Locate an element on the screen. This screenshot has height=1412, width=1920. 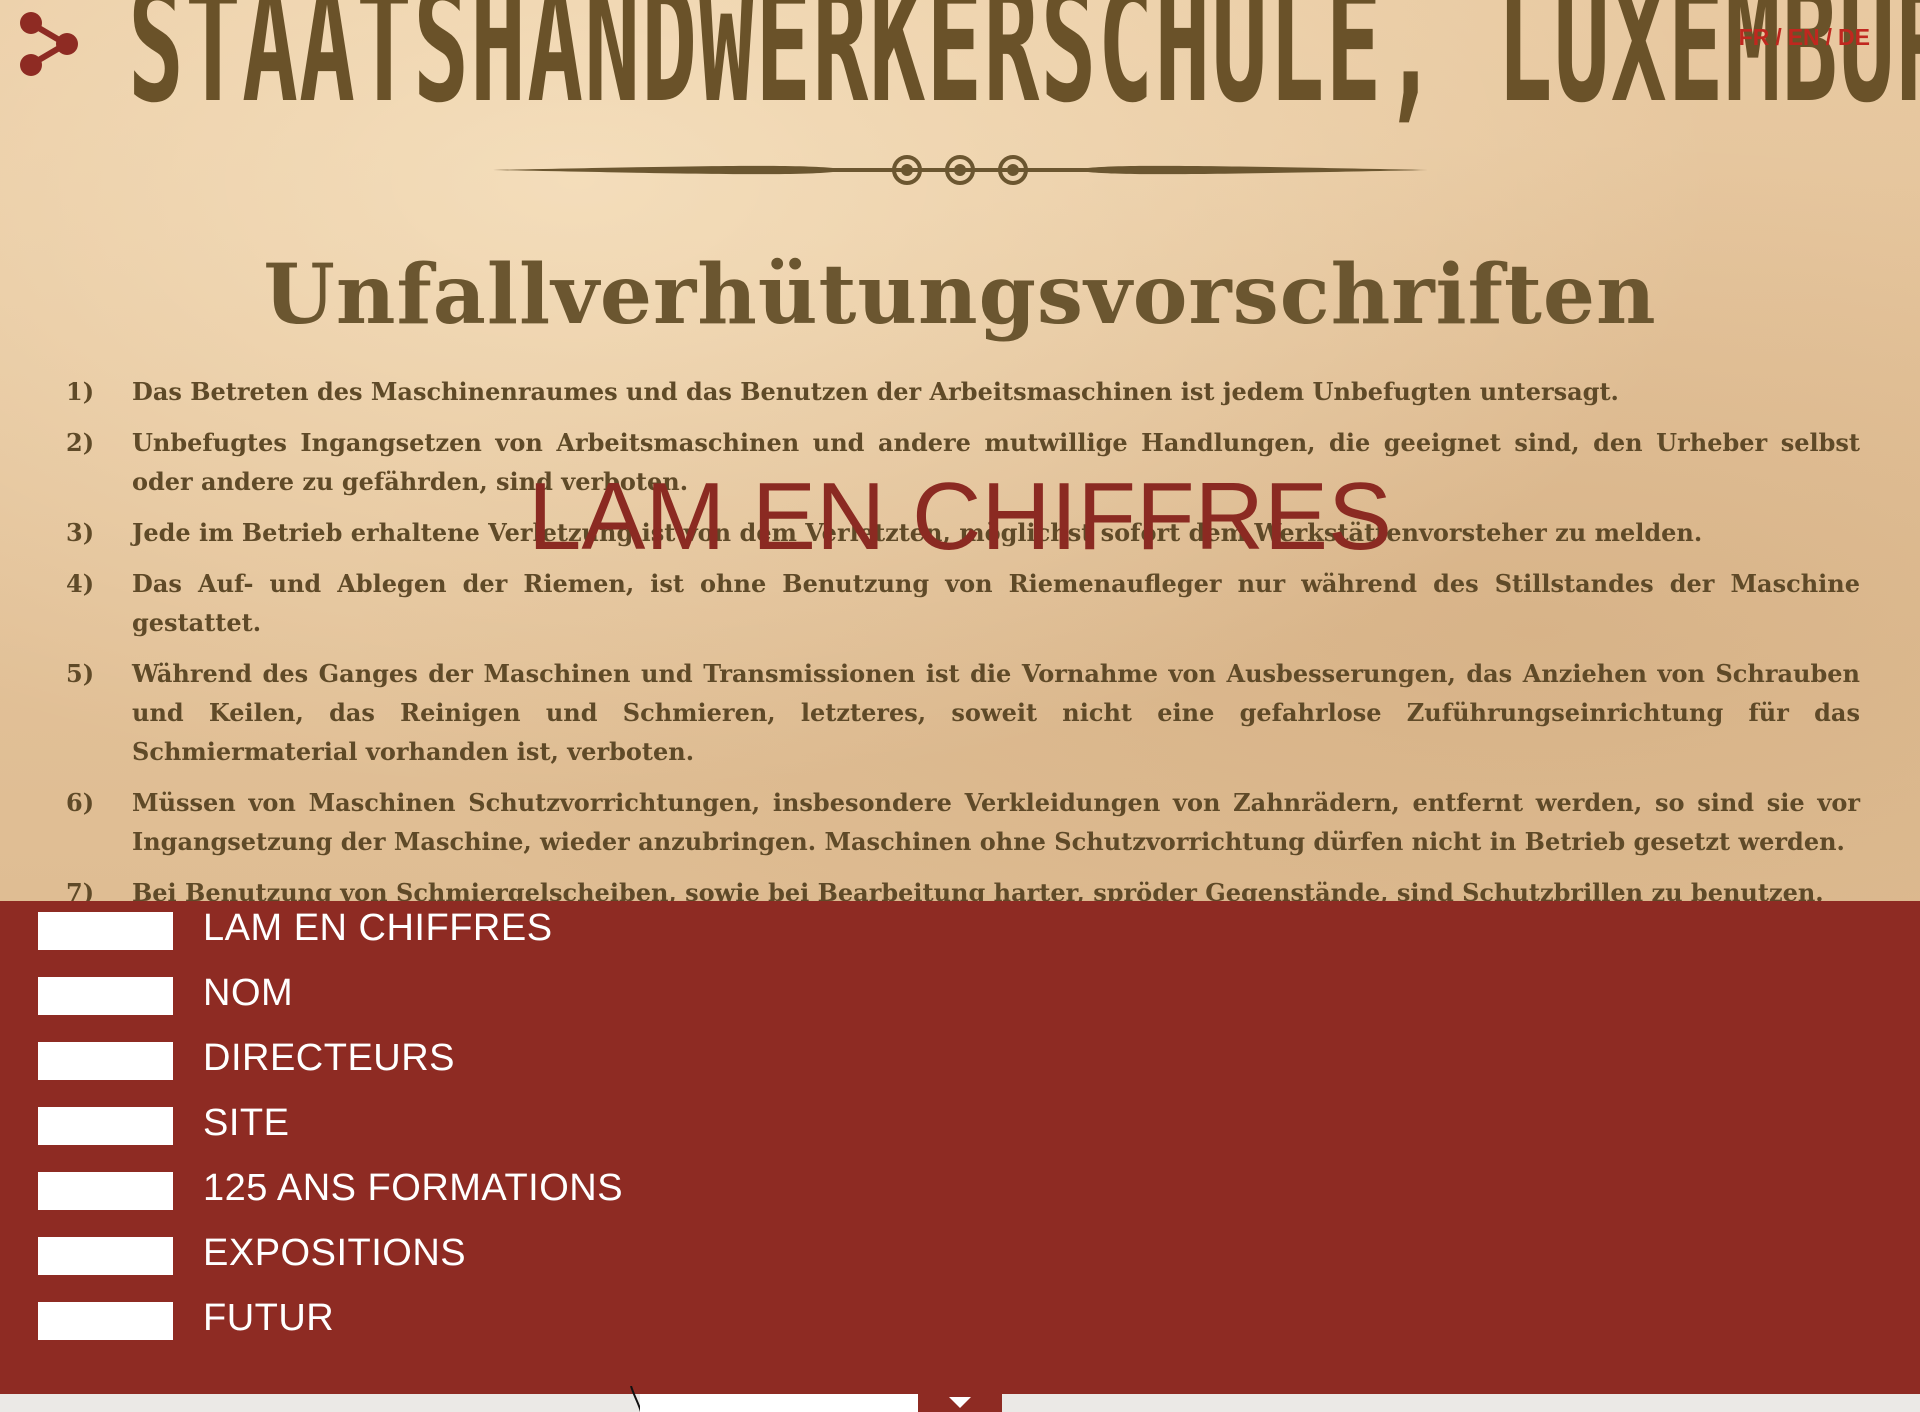
menu-item-125-ans-formations: 125 ANS FORMATIONS is located at coordinates (350, 1188).